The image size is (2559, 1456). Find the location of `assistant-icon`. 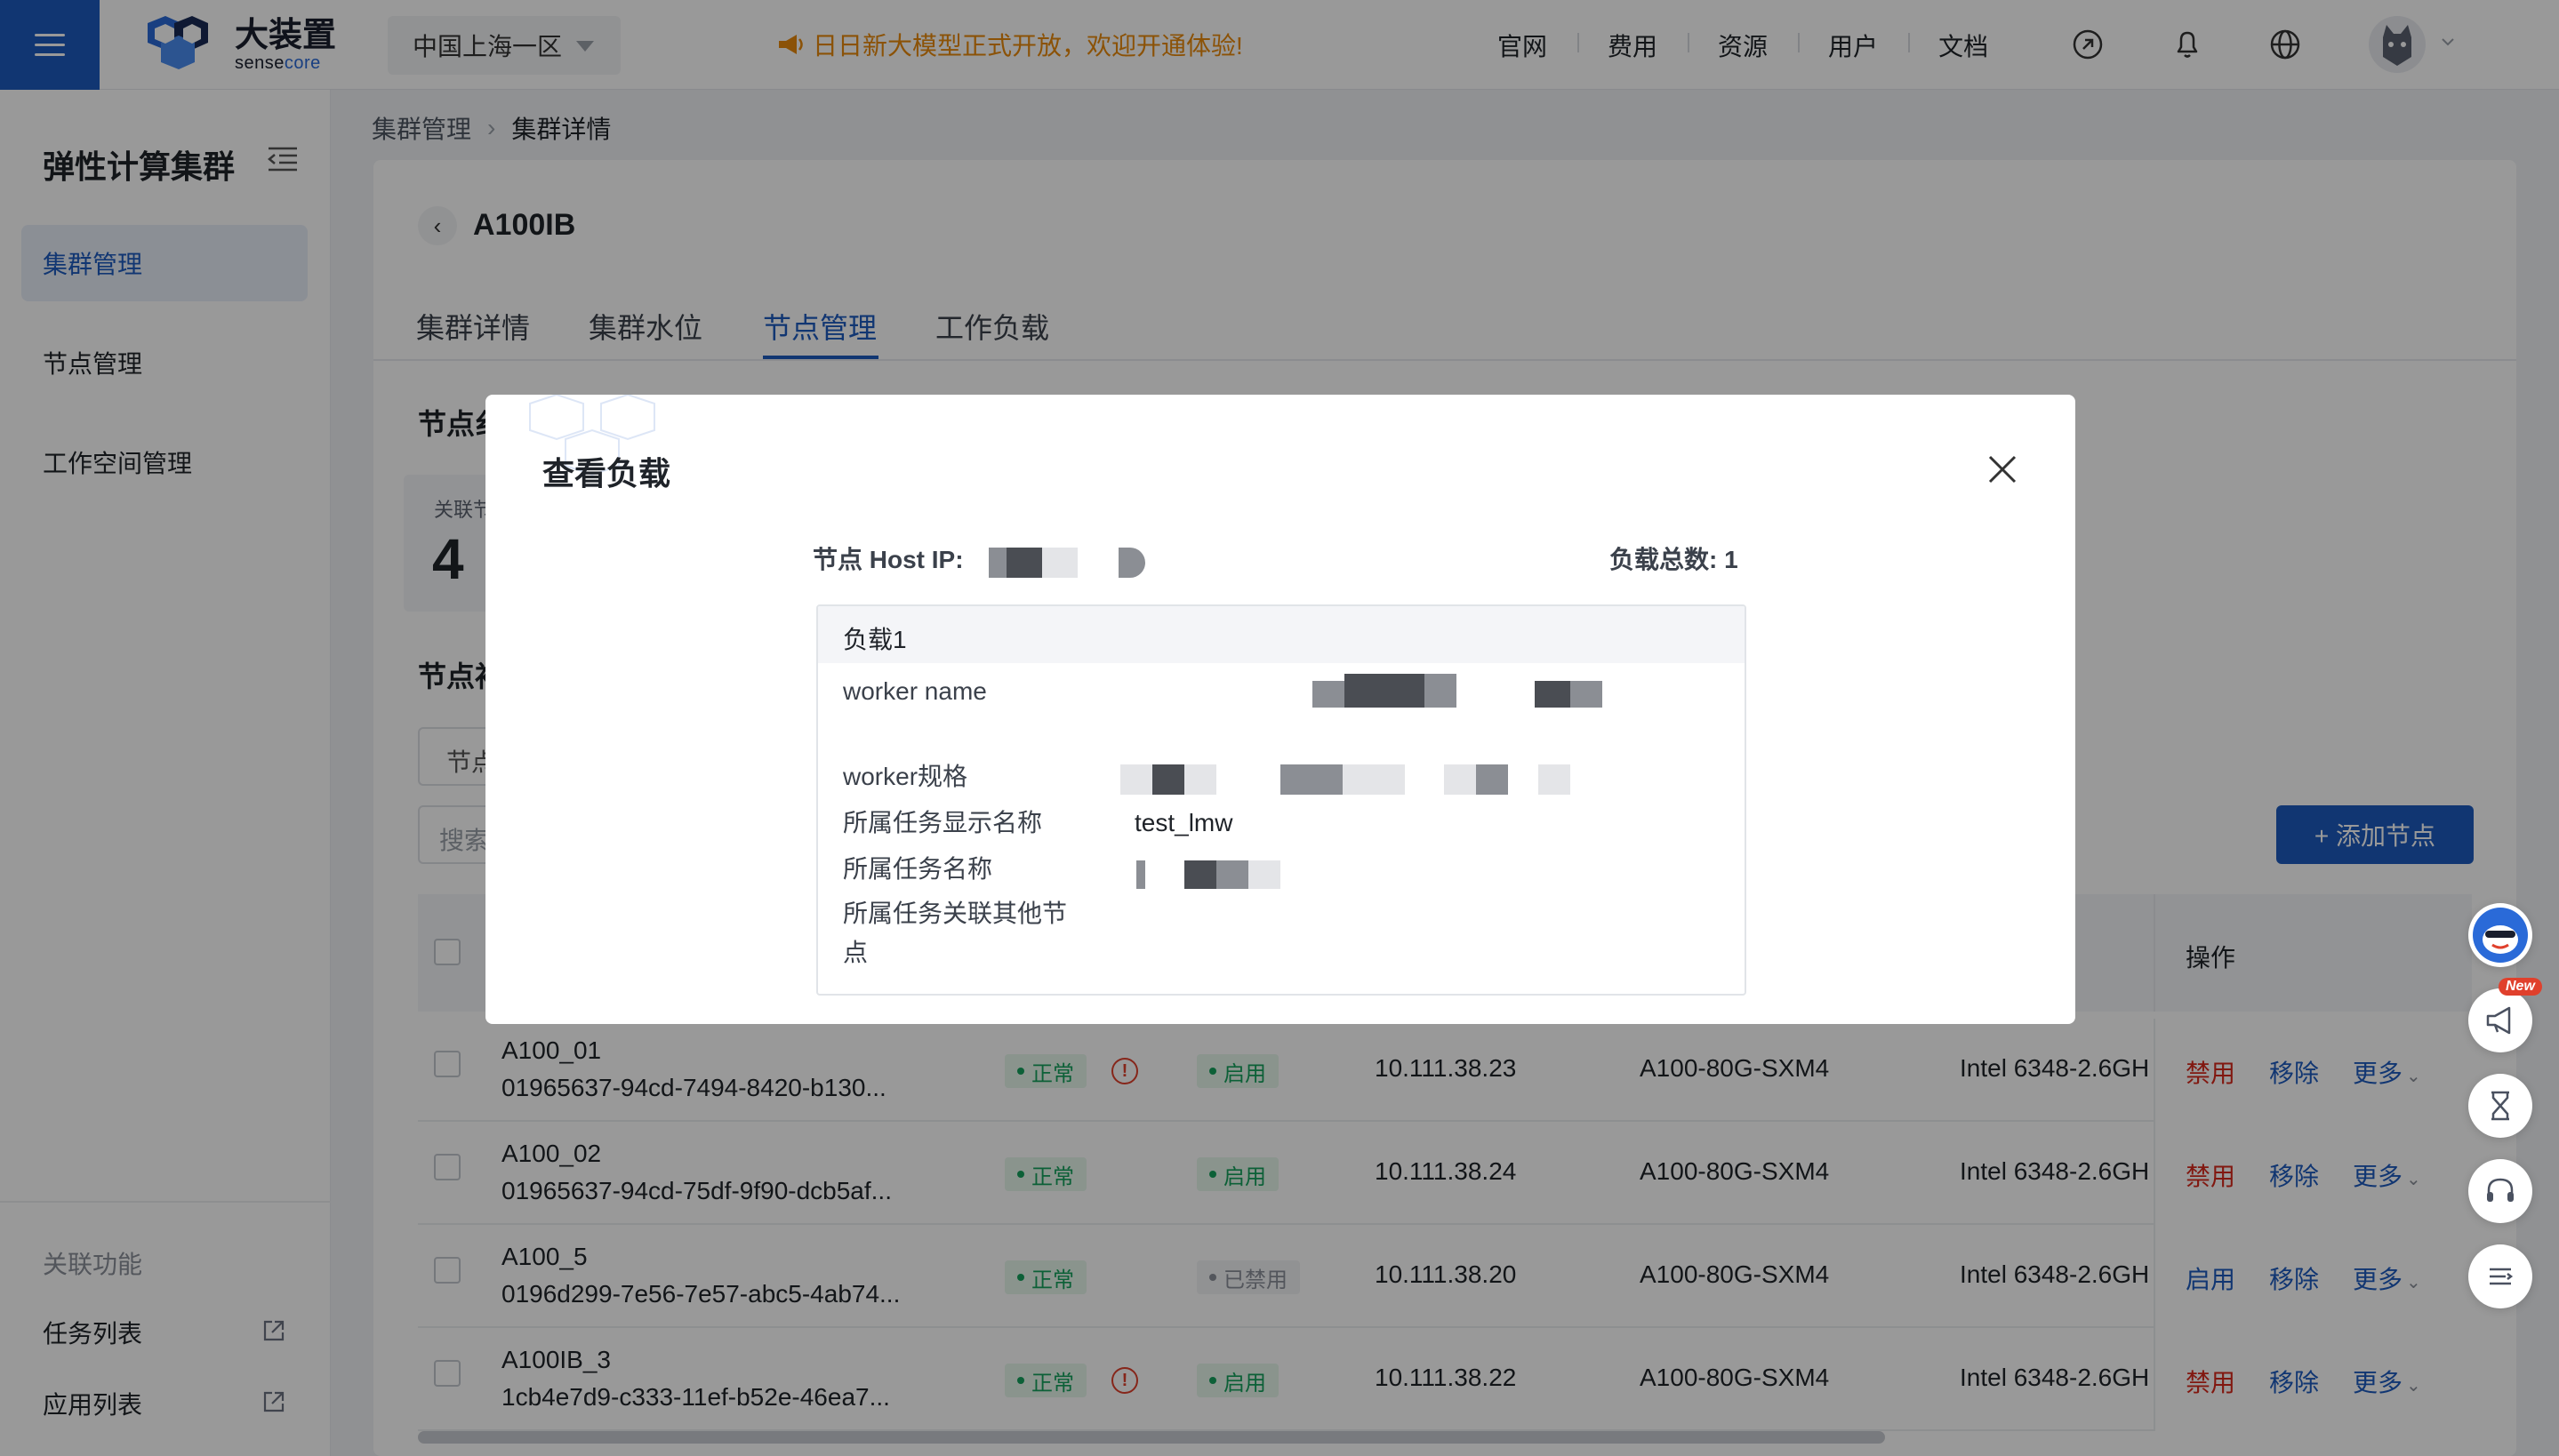

assistant-icon is located at coordinates (2500, 935).